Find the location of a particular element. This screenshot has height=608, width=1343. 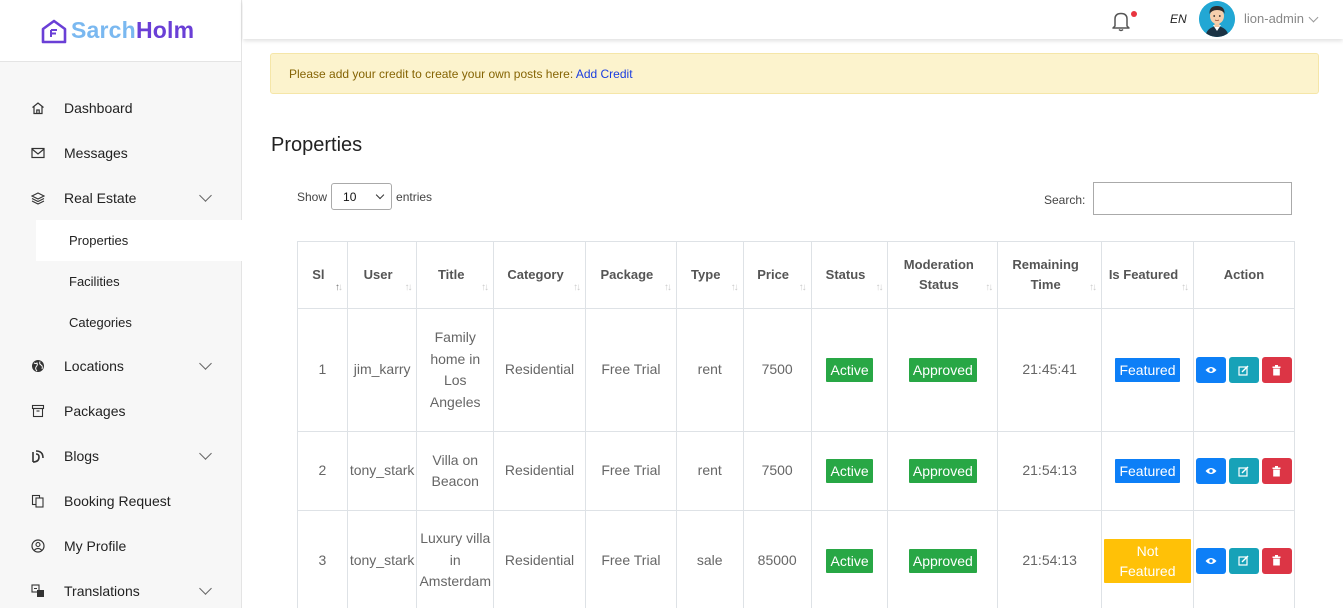

sidebar-item-translations: Translations is located at coordinates (121, 588).